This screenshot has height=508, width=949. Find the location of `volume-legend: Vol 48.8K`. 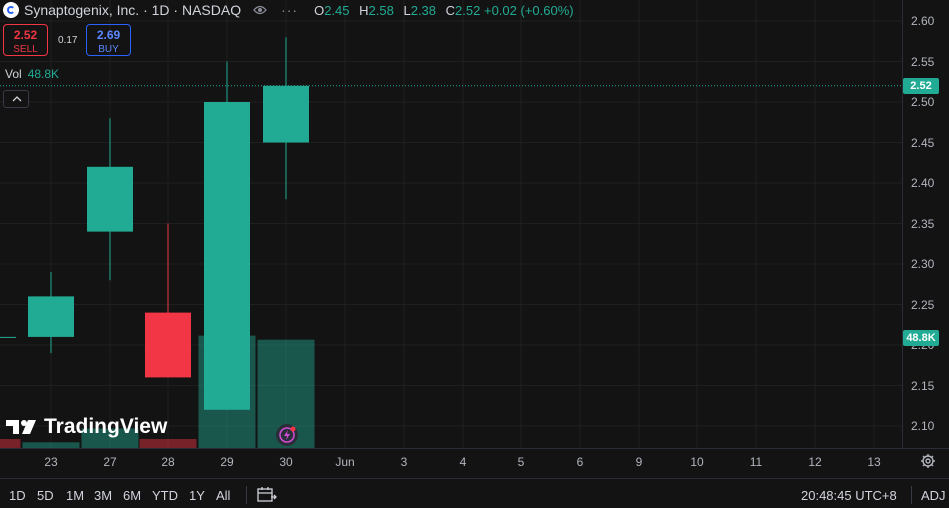

volume-legend: Vol 48.8K is located at coordinates (32, 74).